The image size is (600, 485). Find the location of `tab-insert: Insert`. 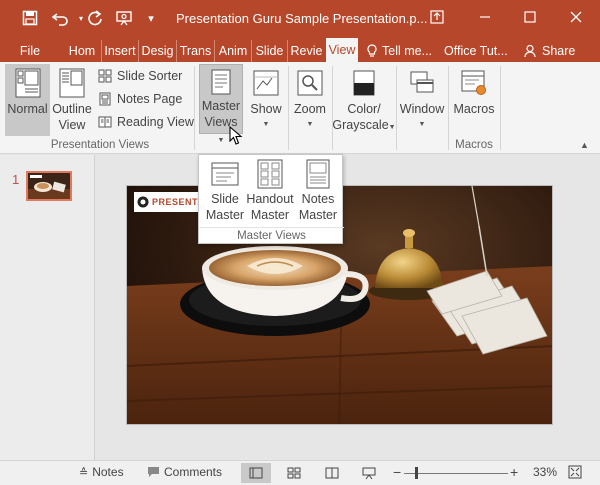

tab-insert: Insert is located at coordinates (119, 51).